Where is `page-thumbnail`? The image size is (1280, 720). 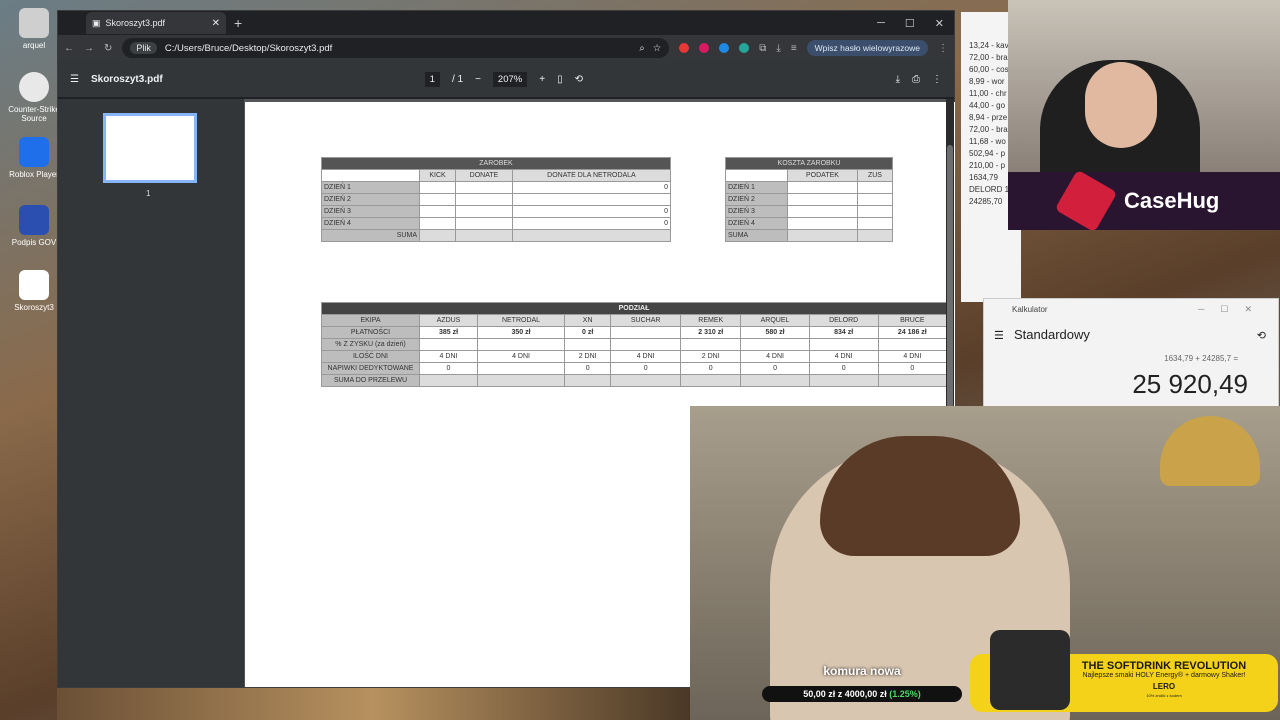
page-thumbnail is located at coordinates (150, 148).